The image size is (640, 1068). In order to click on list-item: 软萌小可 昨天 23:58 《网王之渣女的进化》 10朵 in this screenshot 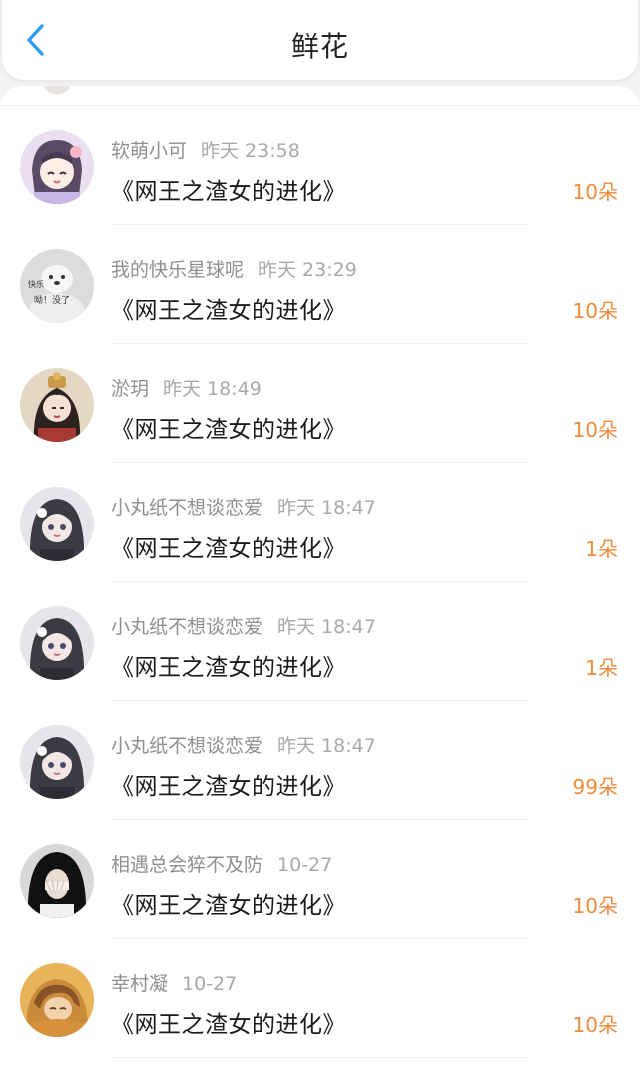, I will do `click(320, 165)`.